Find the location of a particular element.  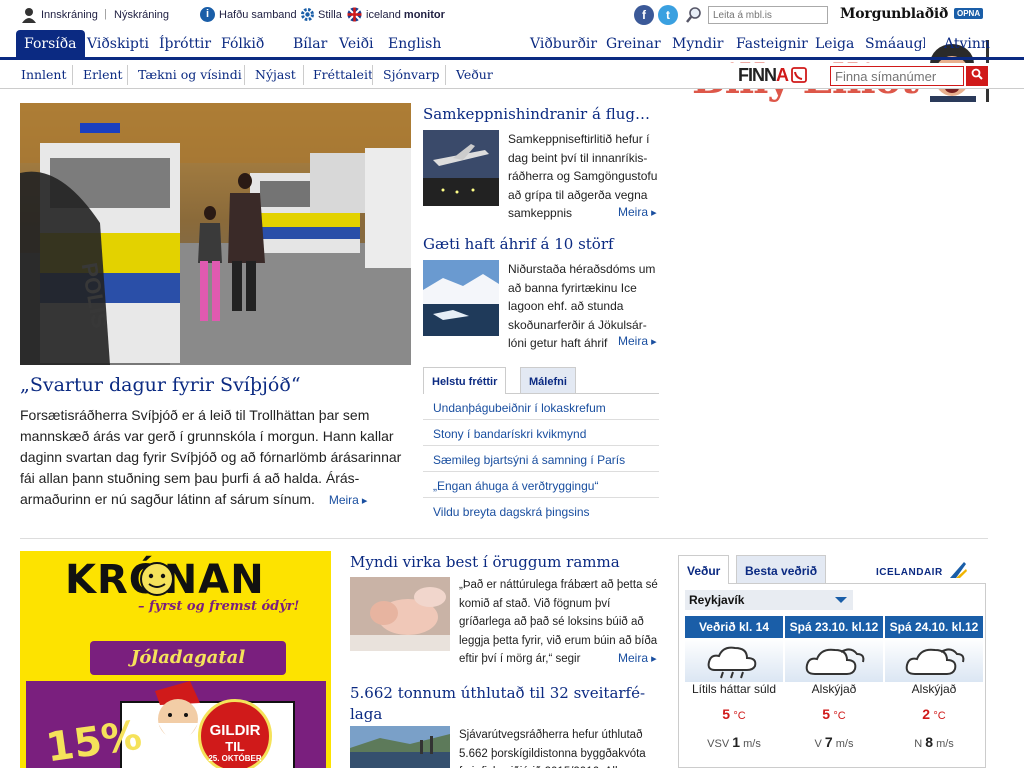

weather-wind-dir: V is located at coordinates (818, 744).